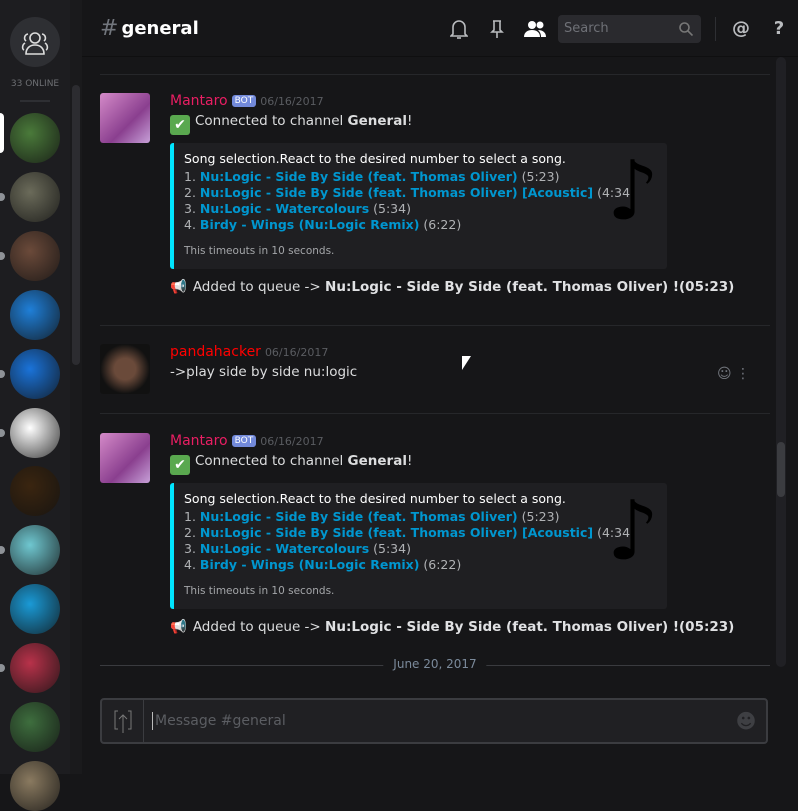 The image size is (798, 811). What do you see at coordinates (439, 721) in the screenshot?
I see `message-input: Message #general` at bounding box center [439, 721].